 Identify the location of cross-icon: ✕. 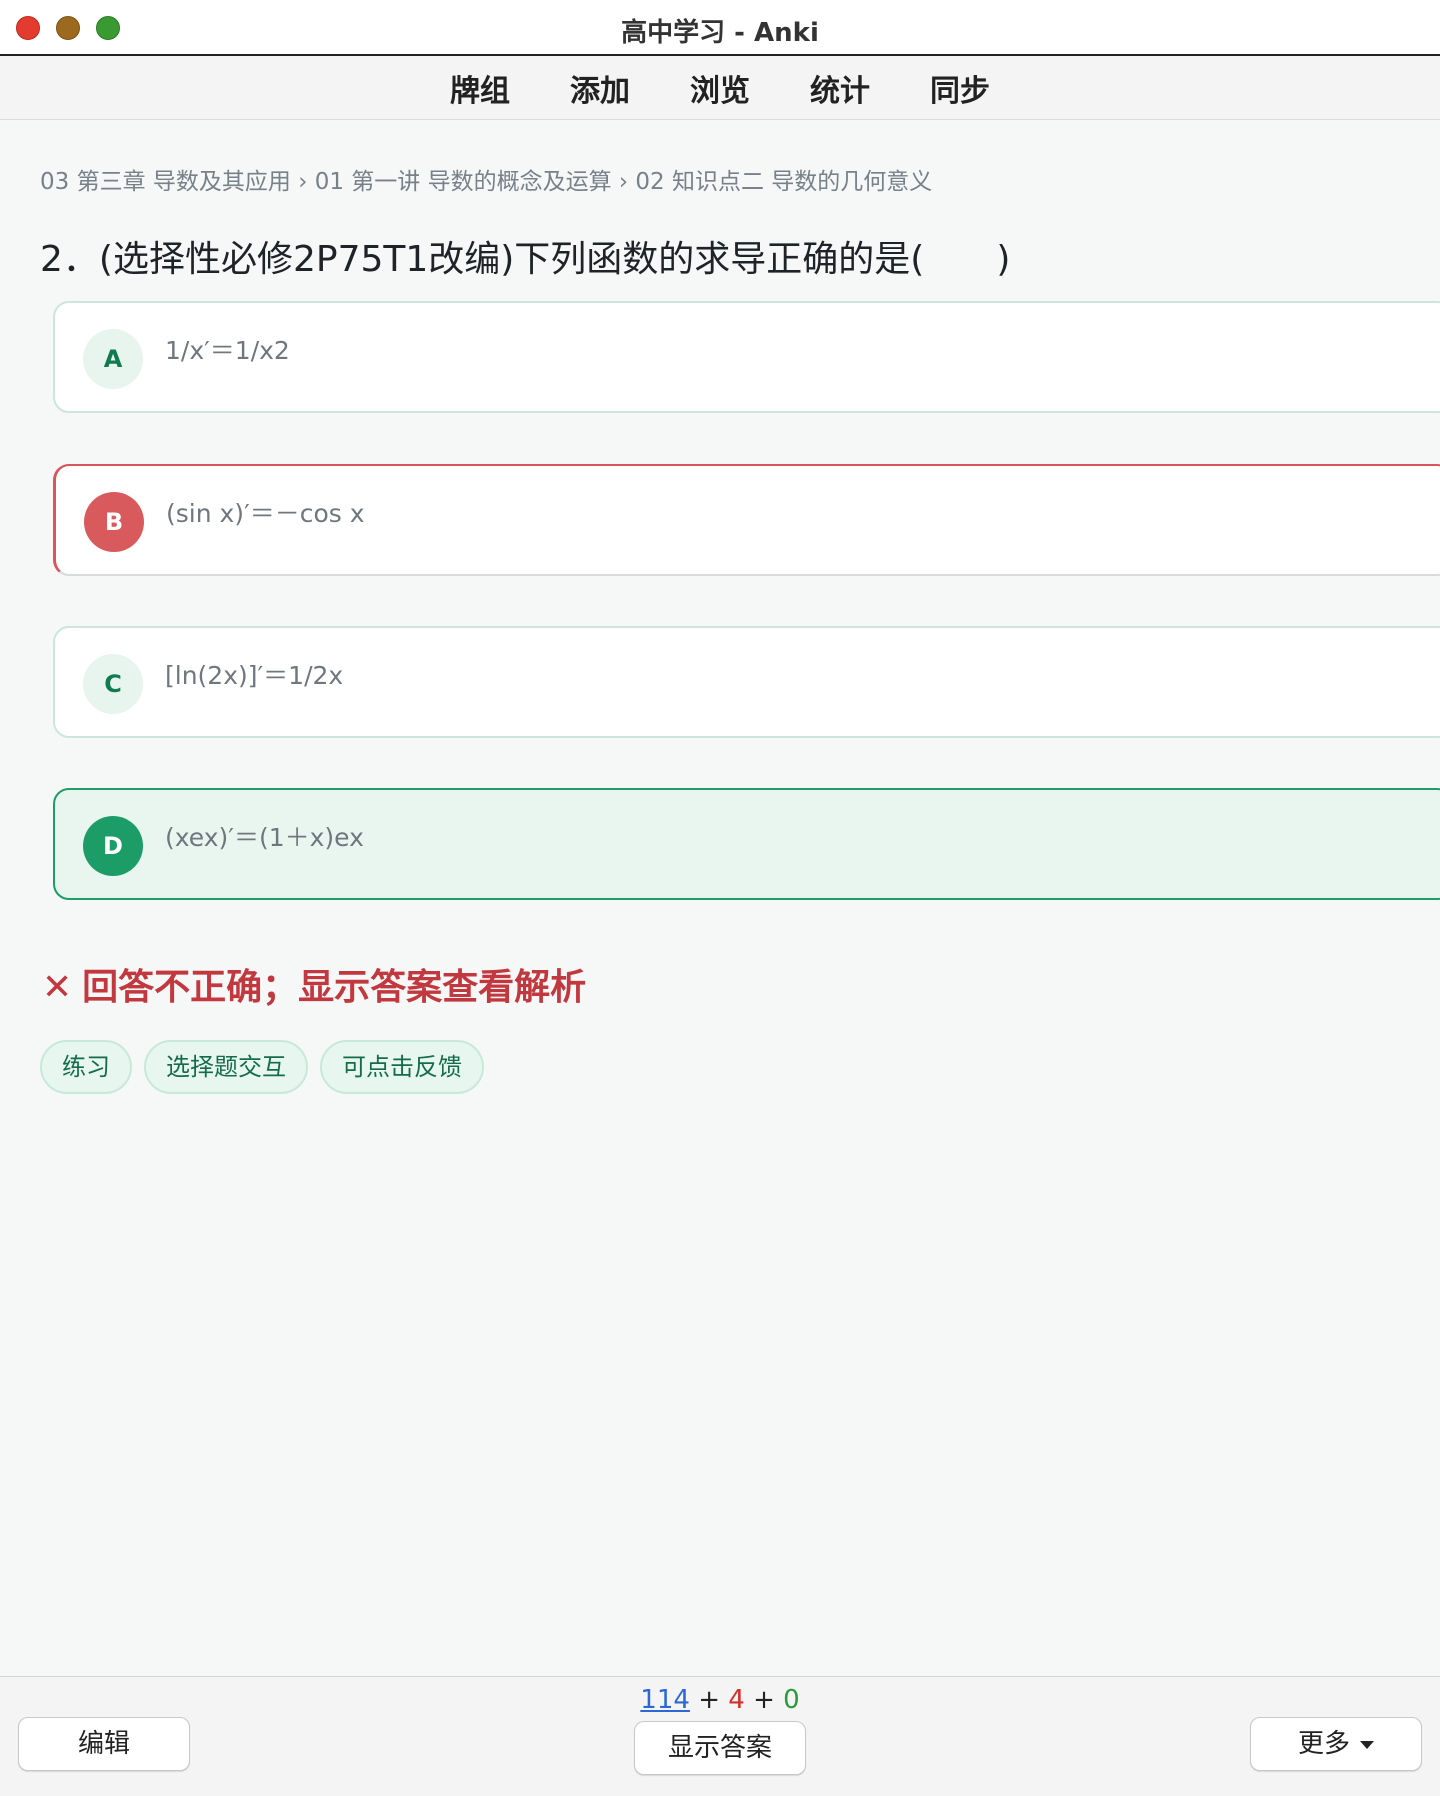
(57, 987).